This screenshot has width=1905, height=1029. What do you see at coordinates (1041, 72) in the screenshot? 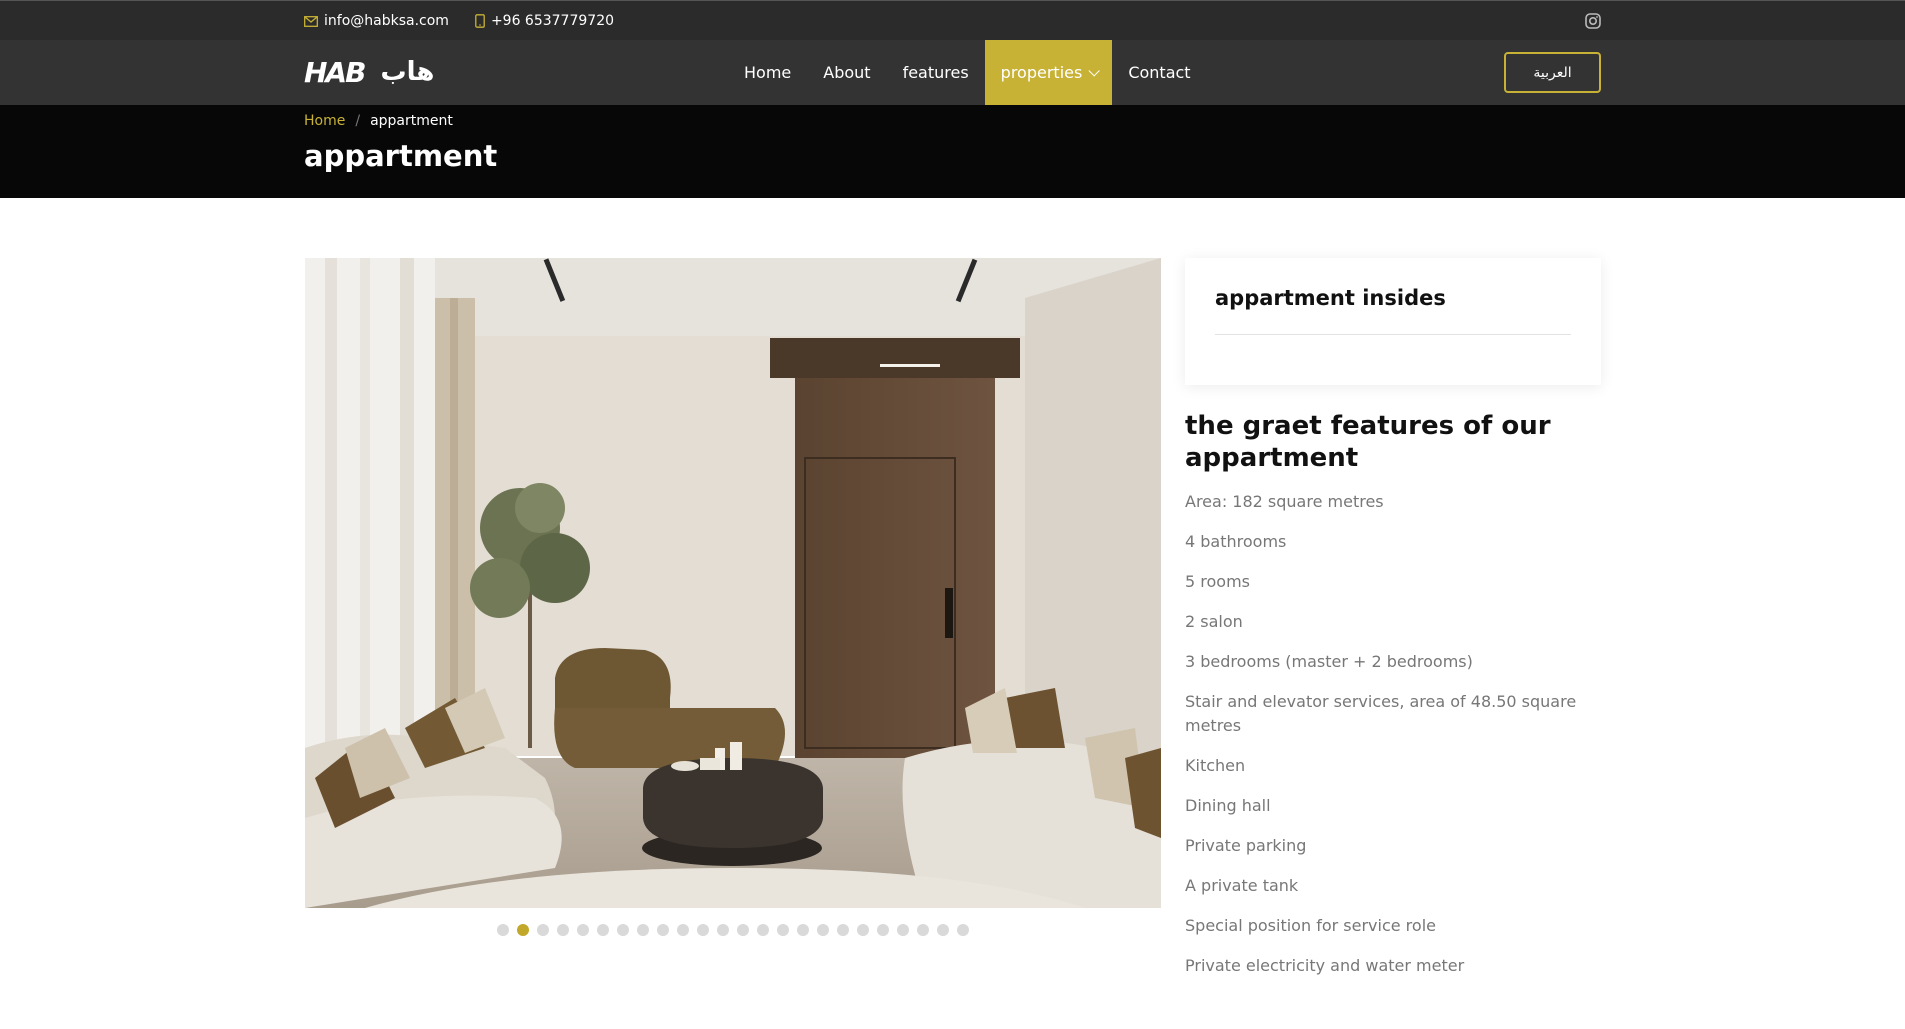
I see `nav-item-label: properties` at bounding box center [1041, 72].